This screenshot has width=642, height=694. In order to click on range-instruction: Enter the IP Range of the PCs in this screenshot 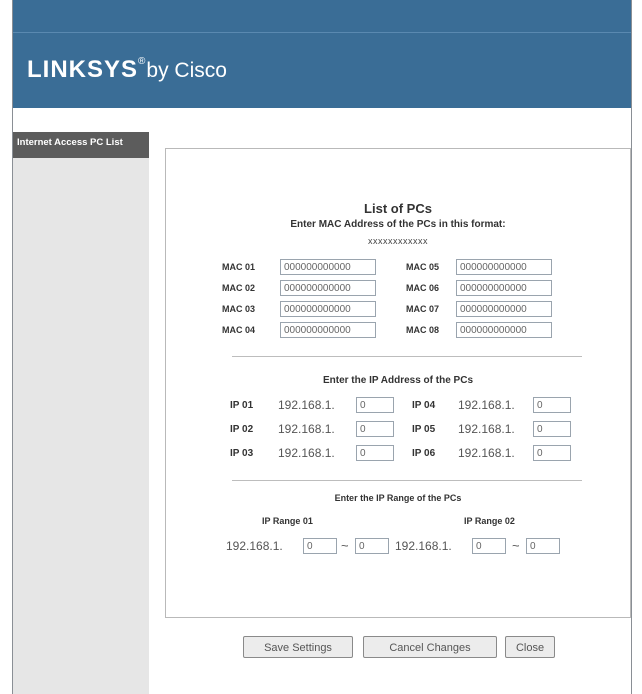, I will do `click(398, 498)`.